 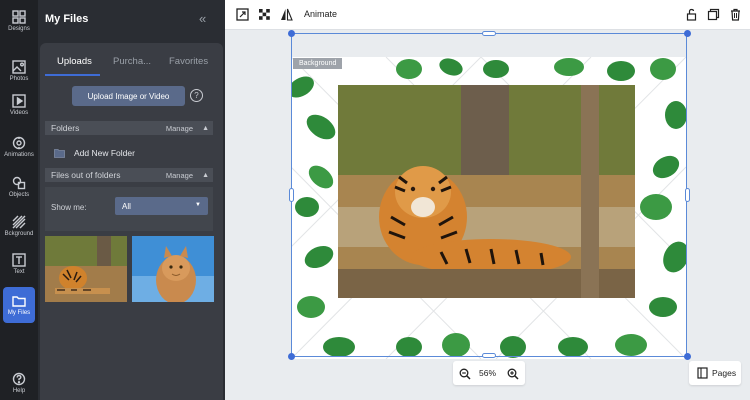 What do you see at coordinates (67, 19) in the screenshot?
I see `panel-title: My Files` at bounding box center [67, 19].